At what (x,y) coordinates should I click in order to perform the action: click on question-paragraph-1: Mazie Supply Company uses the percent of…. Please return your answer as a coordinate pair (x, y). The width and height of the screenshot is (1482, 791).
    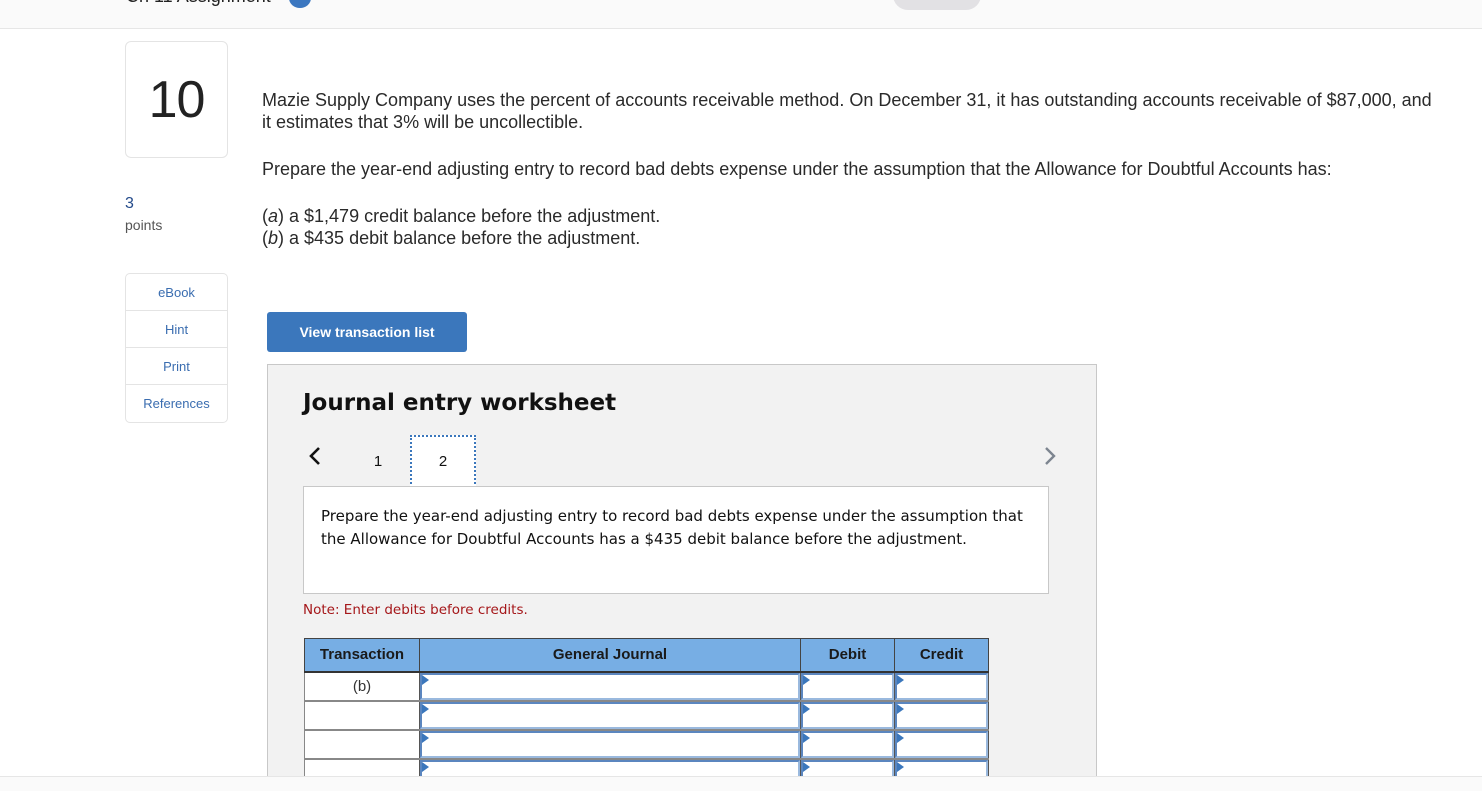
    Looking at the image, I should click on (847, 111).